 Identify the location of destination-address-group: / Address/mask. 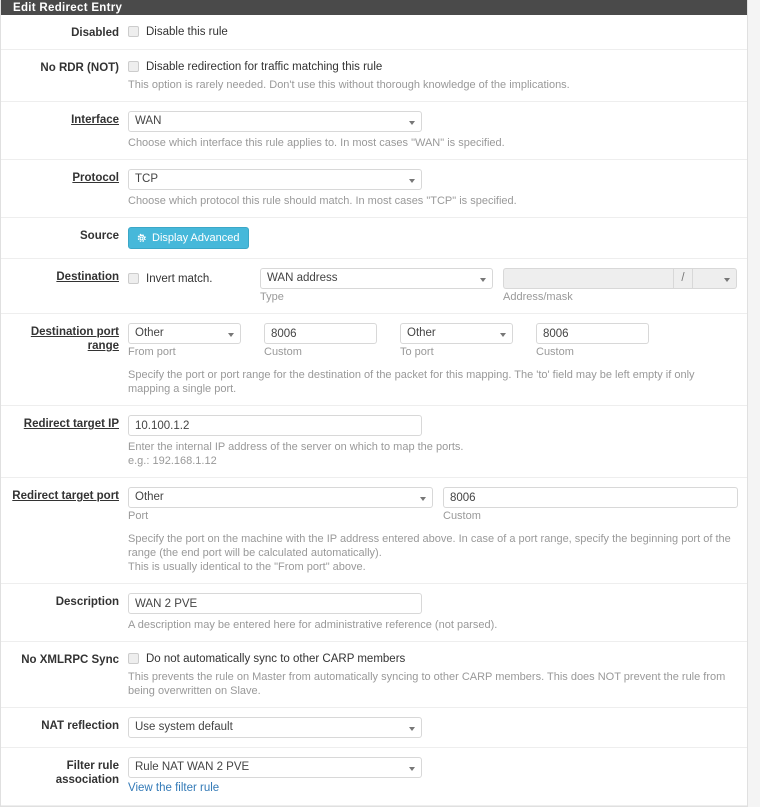
(620, 286).